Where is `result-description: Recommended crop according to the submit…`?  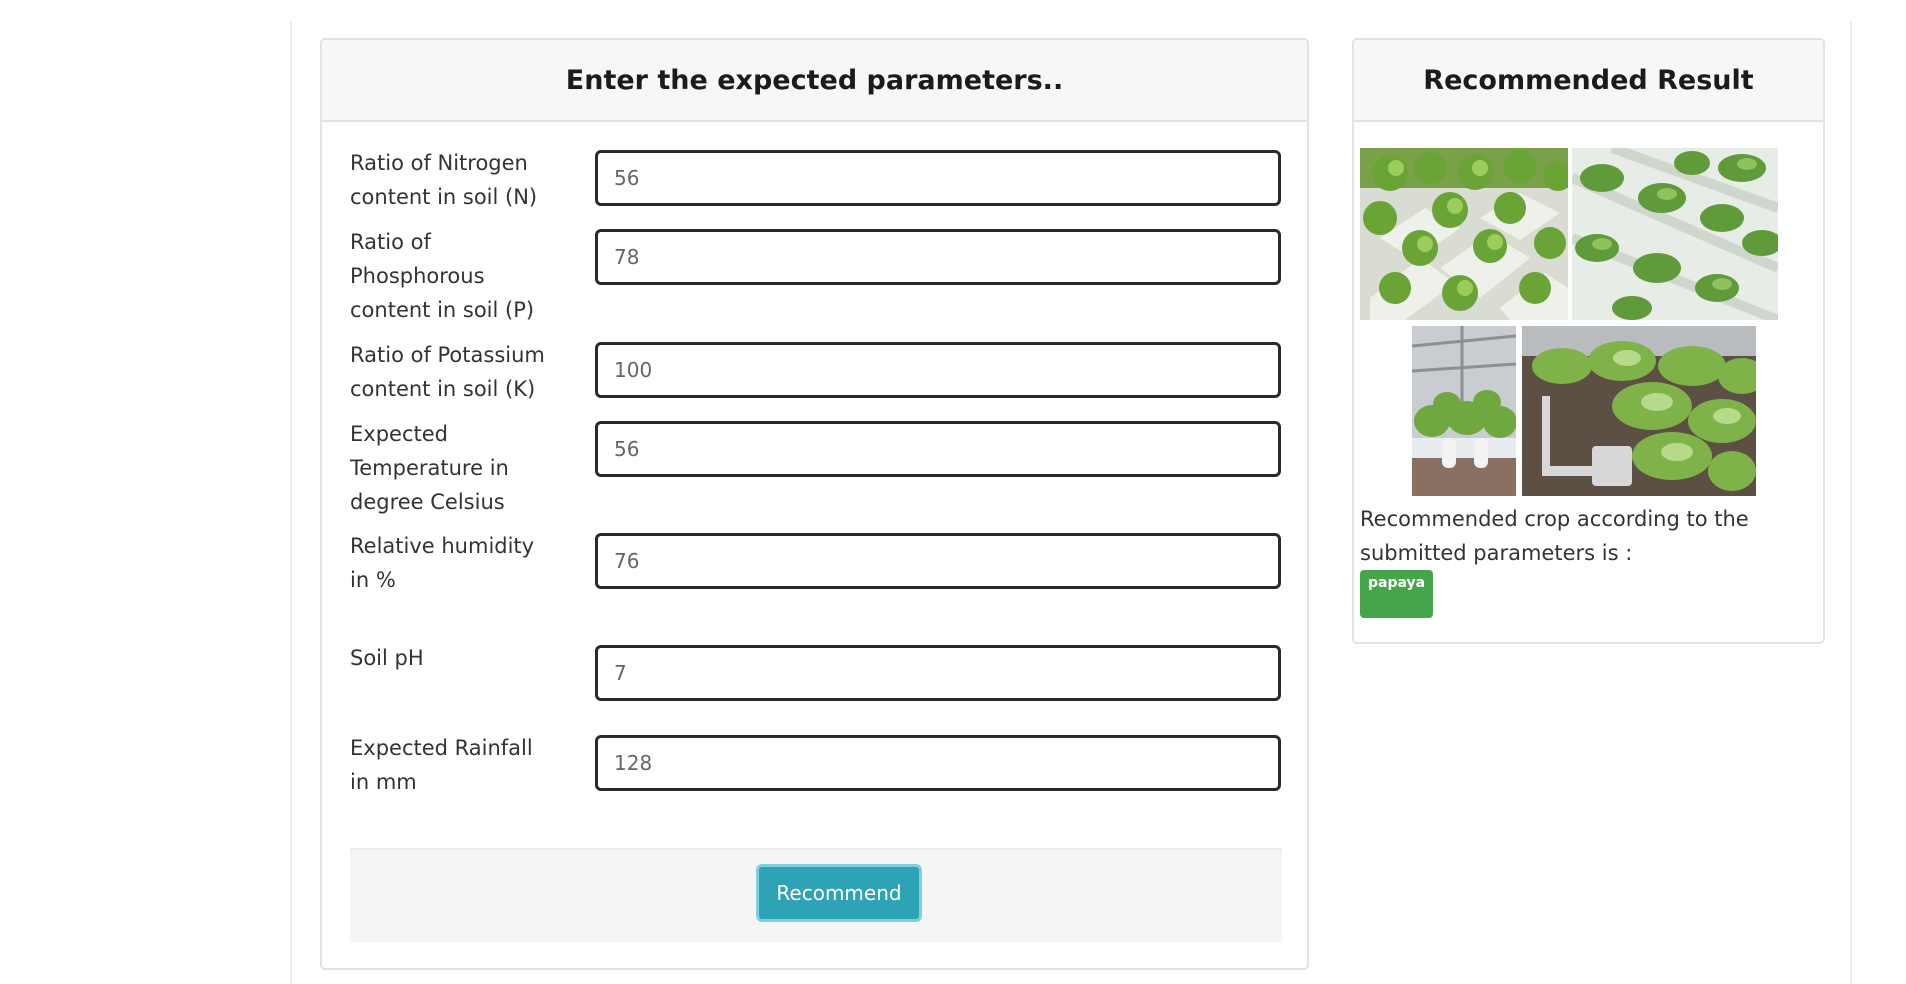
result-description: Recommended crop according to the submit… is located at coordinates (1554, 536).